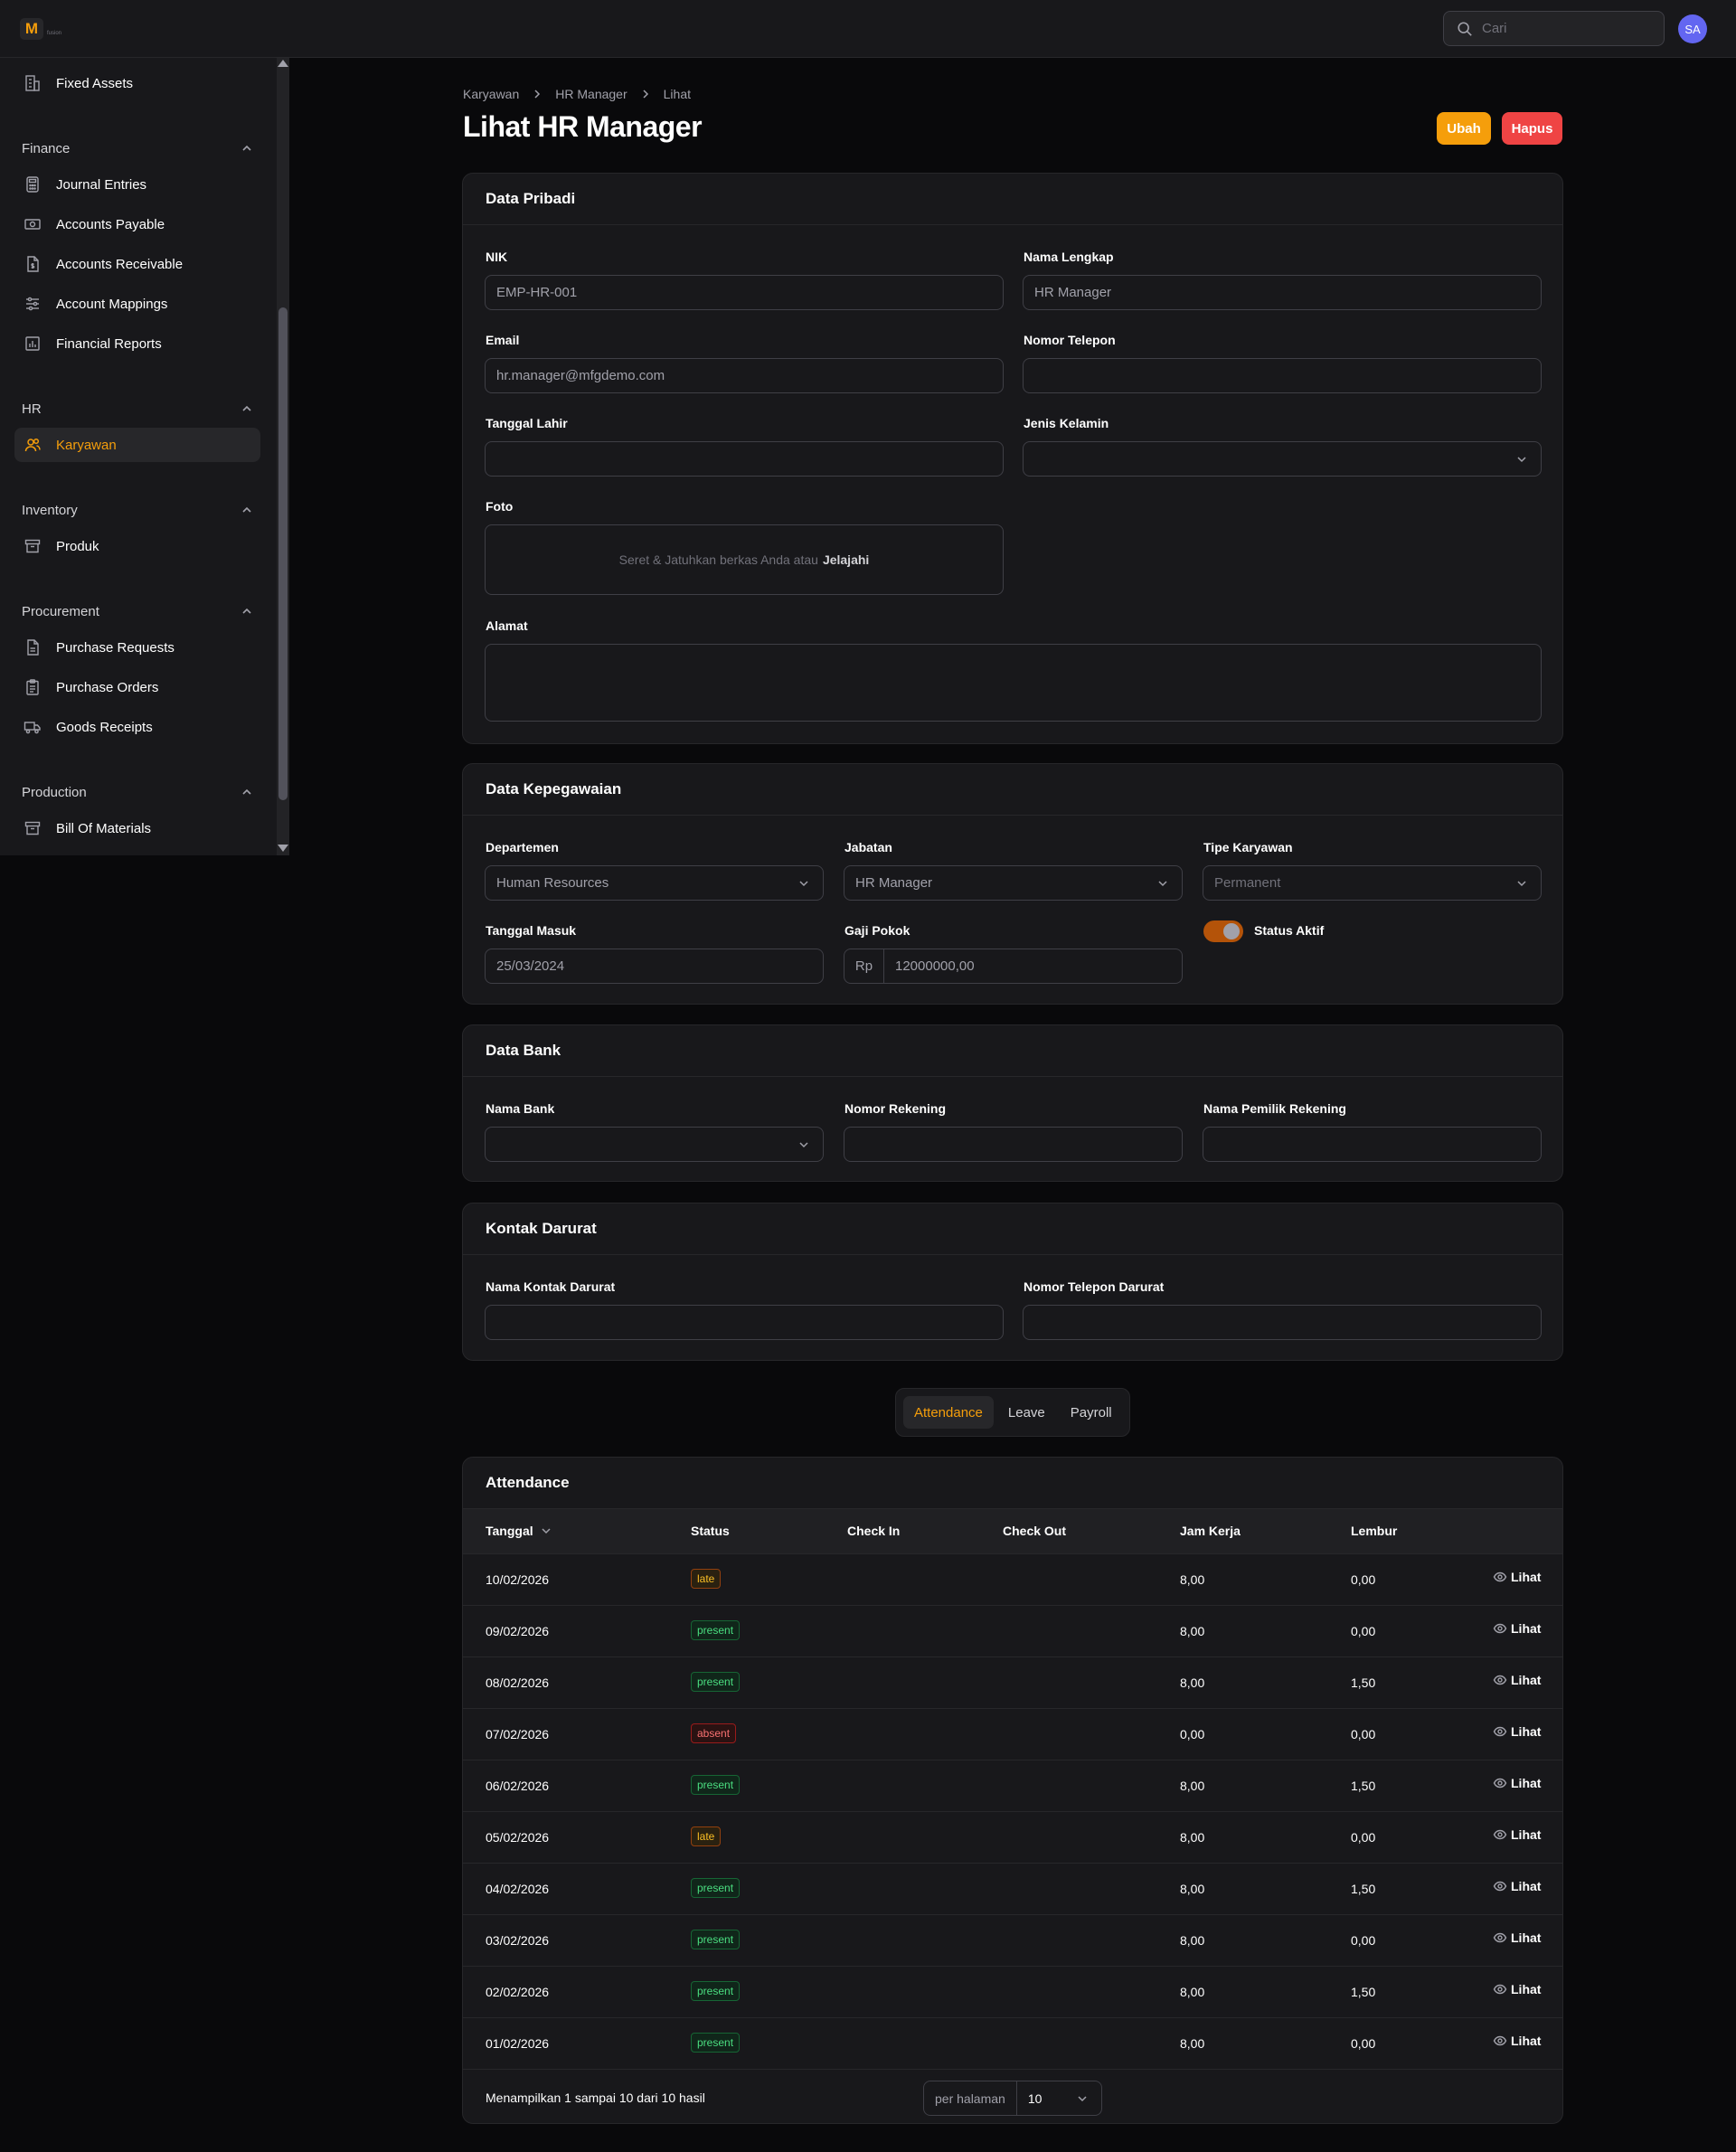 The image size is (1736, 2152). What do you see at coordinates (137, 304) in the screenshot?
I see `sidebar-item-account-mappings: Account Mappings` at bounding box center [137, 304].